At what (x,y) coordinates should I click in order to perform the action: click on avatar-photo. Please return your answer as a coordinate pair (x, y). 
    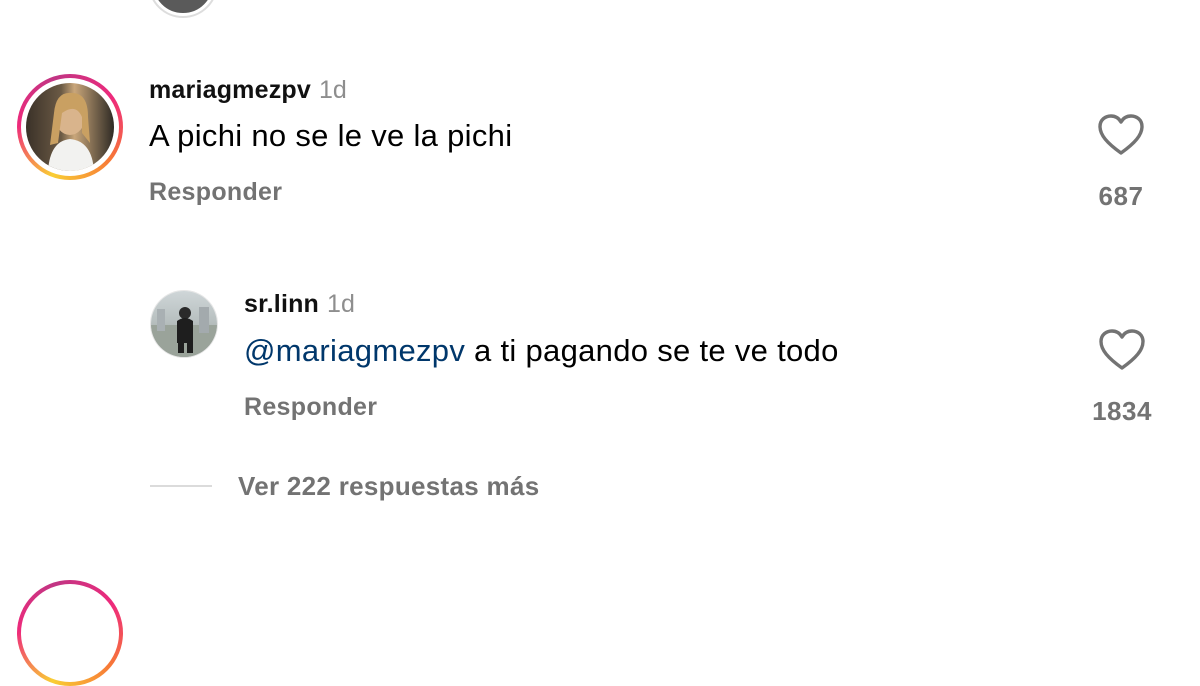
    Looking at the image, I should click on (70, 127).